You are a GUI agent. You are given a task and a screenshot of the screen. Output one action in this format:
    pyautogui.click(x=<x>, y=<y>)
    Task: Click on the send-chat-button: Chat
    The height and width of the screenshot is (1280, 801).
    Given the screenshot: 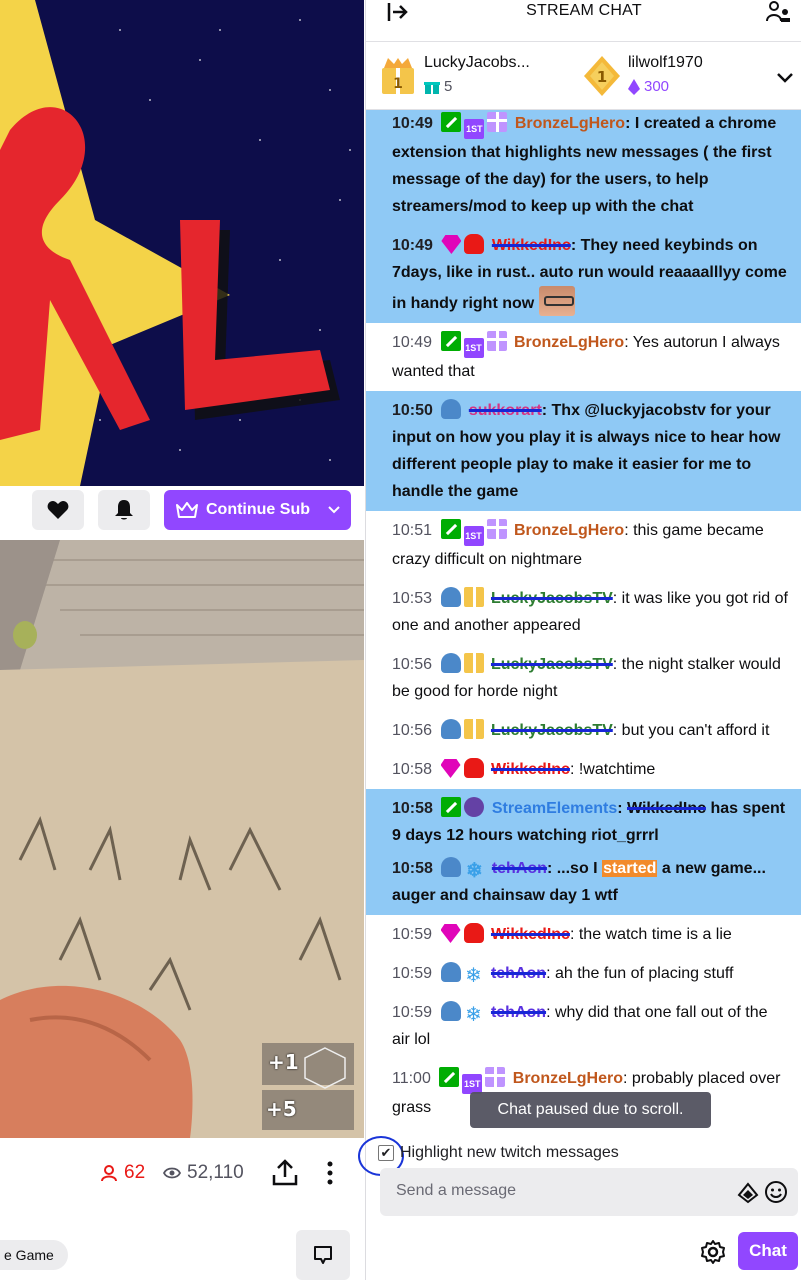 What is the action you would take?
    pyautogui.click(x=768, y=1251)
    